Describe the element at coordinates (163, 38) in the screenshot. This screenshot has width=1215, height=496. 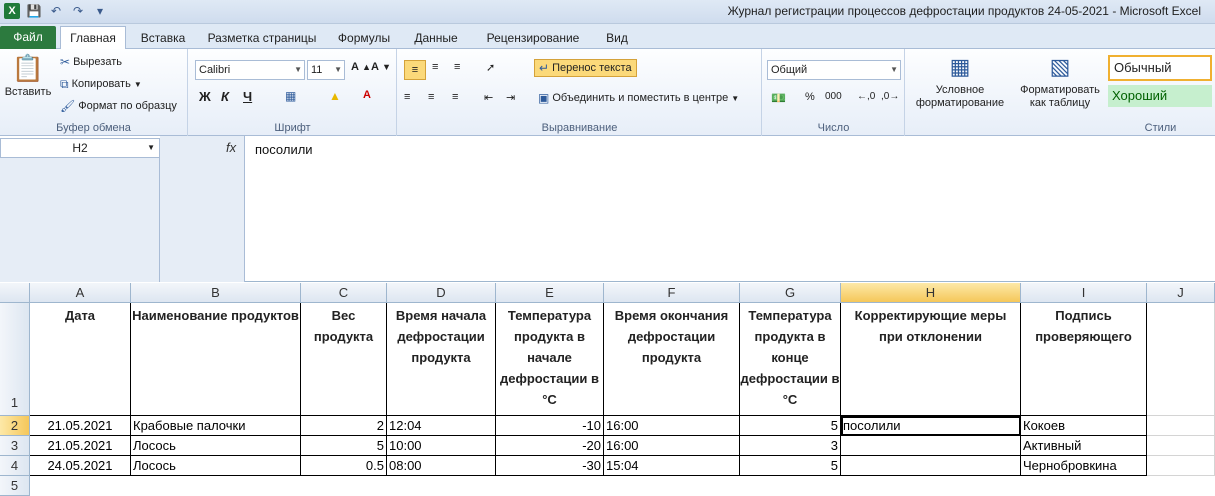
I see `tab-insert: Вставка` at that location.